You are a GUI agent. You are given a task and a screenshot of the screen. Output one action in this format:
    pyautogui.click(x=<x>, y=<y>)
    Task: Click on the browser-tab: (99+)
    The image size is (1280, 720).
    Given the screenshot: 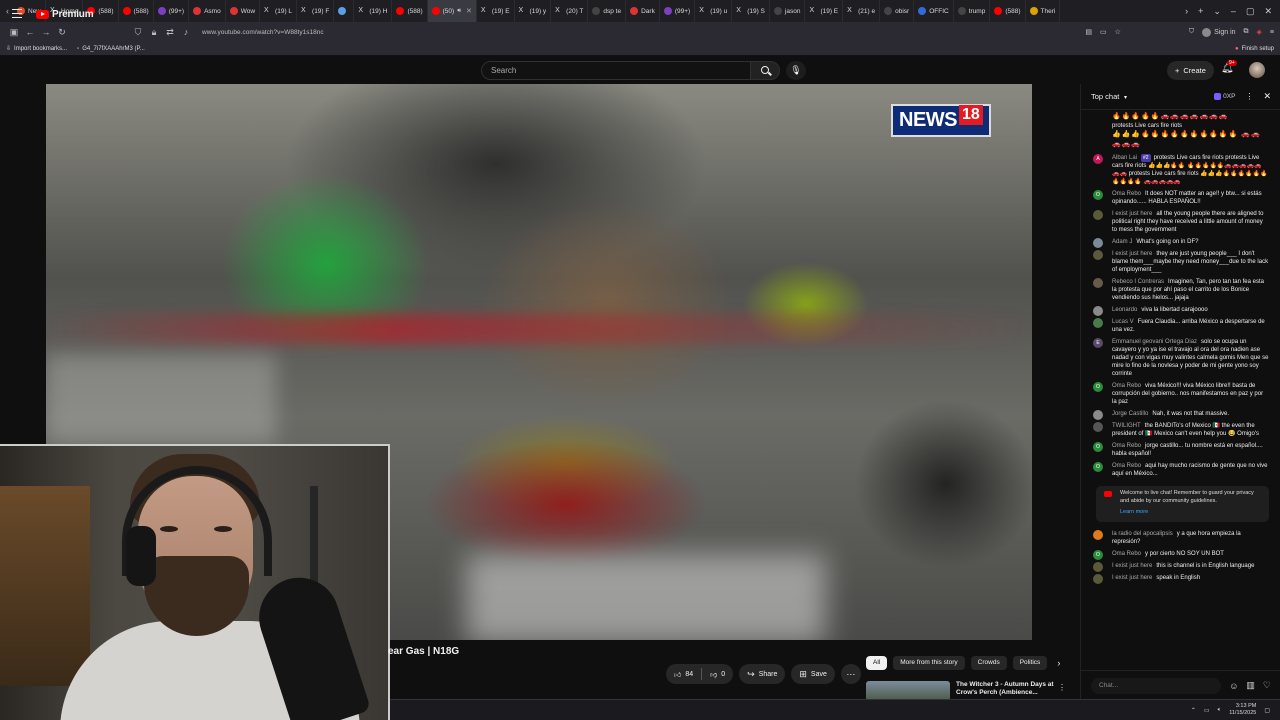 What is the action you would take?
    pyautogui.click(x=678, y=11)
    